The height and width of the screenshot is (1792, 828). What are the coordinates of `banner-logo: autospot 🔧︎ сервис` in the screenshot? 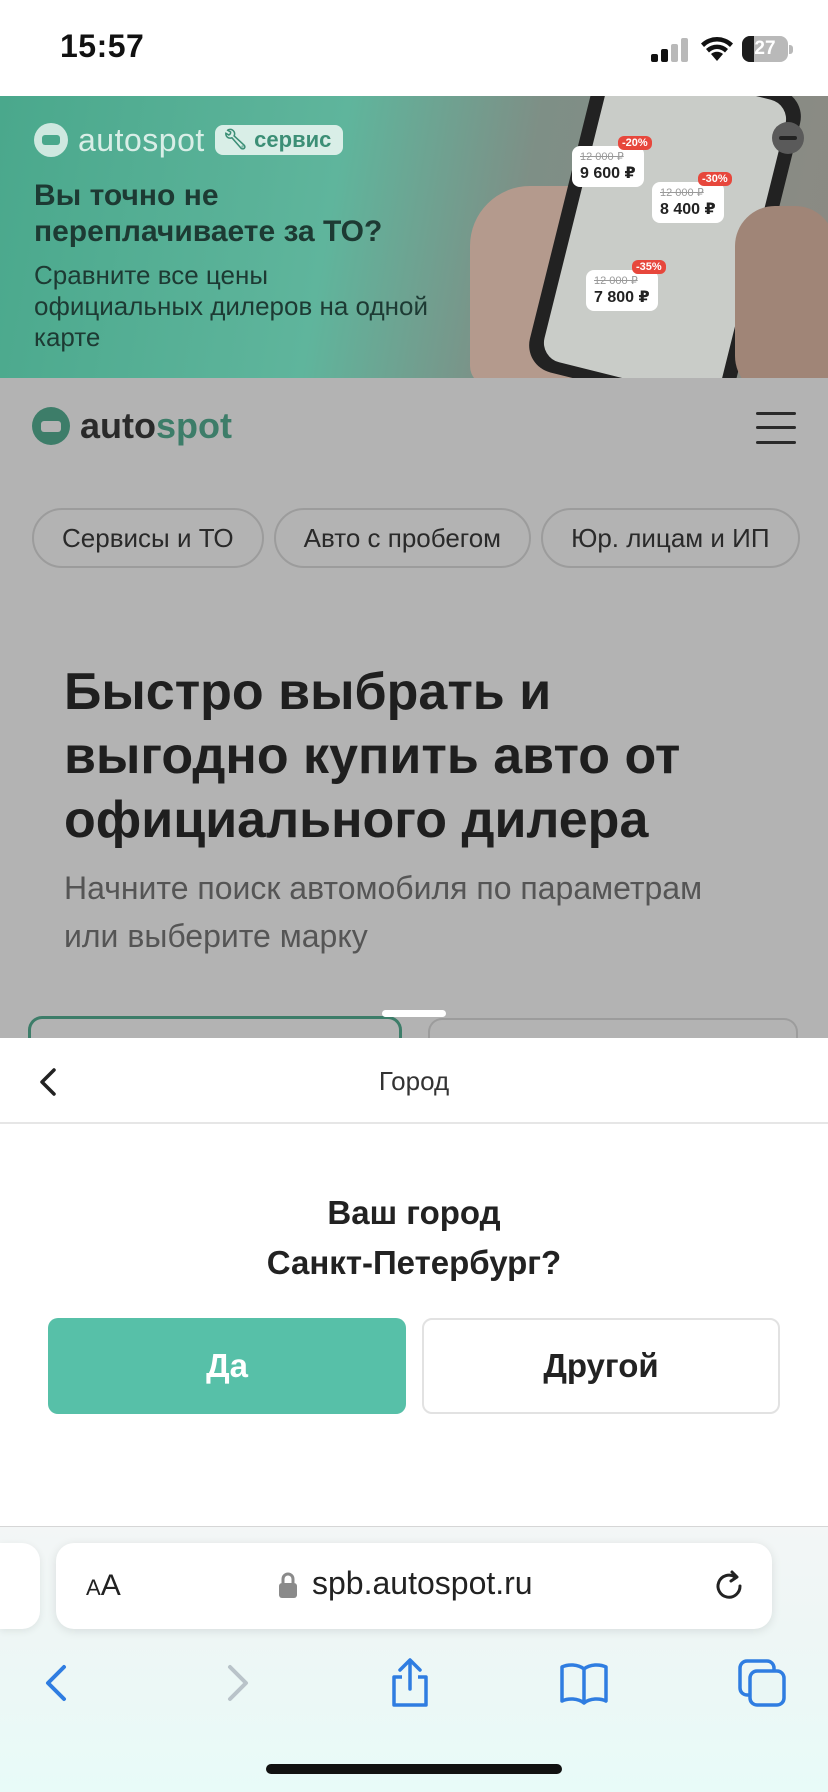 It's located at (189, 139).